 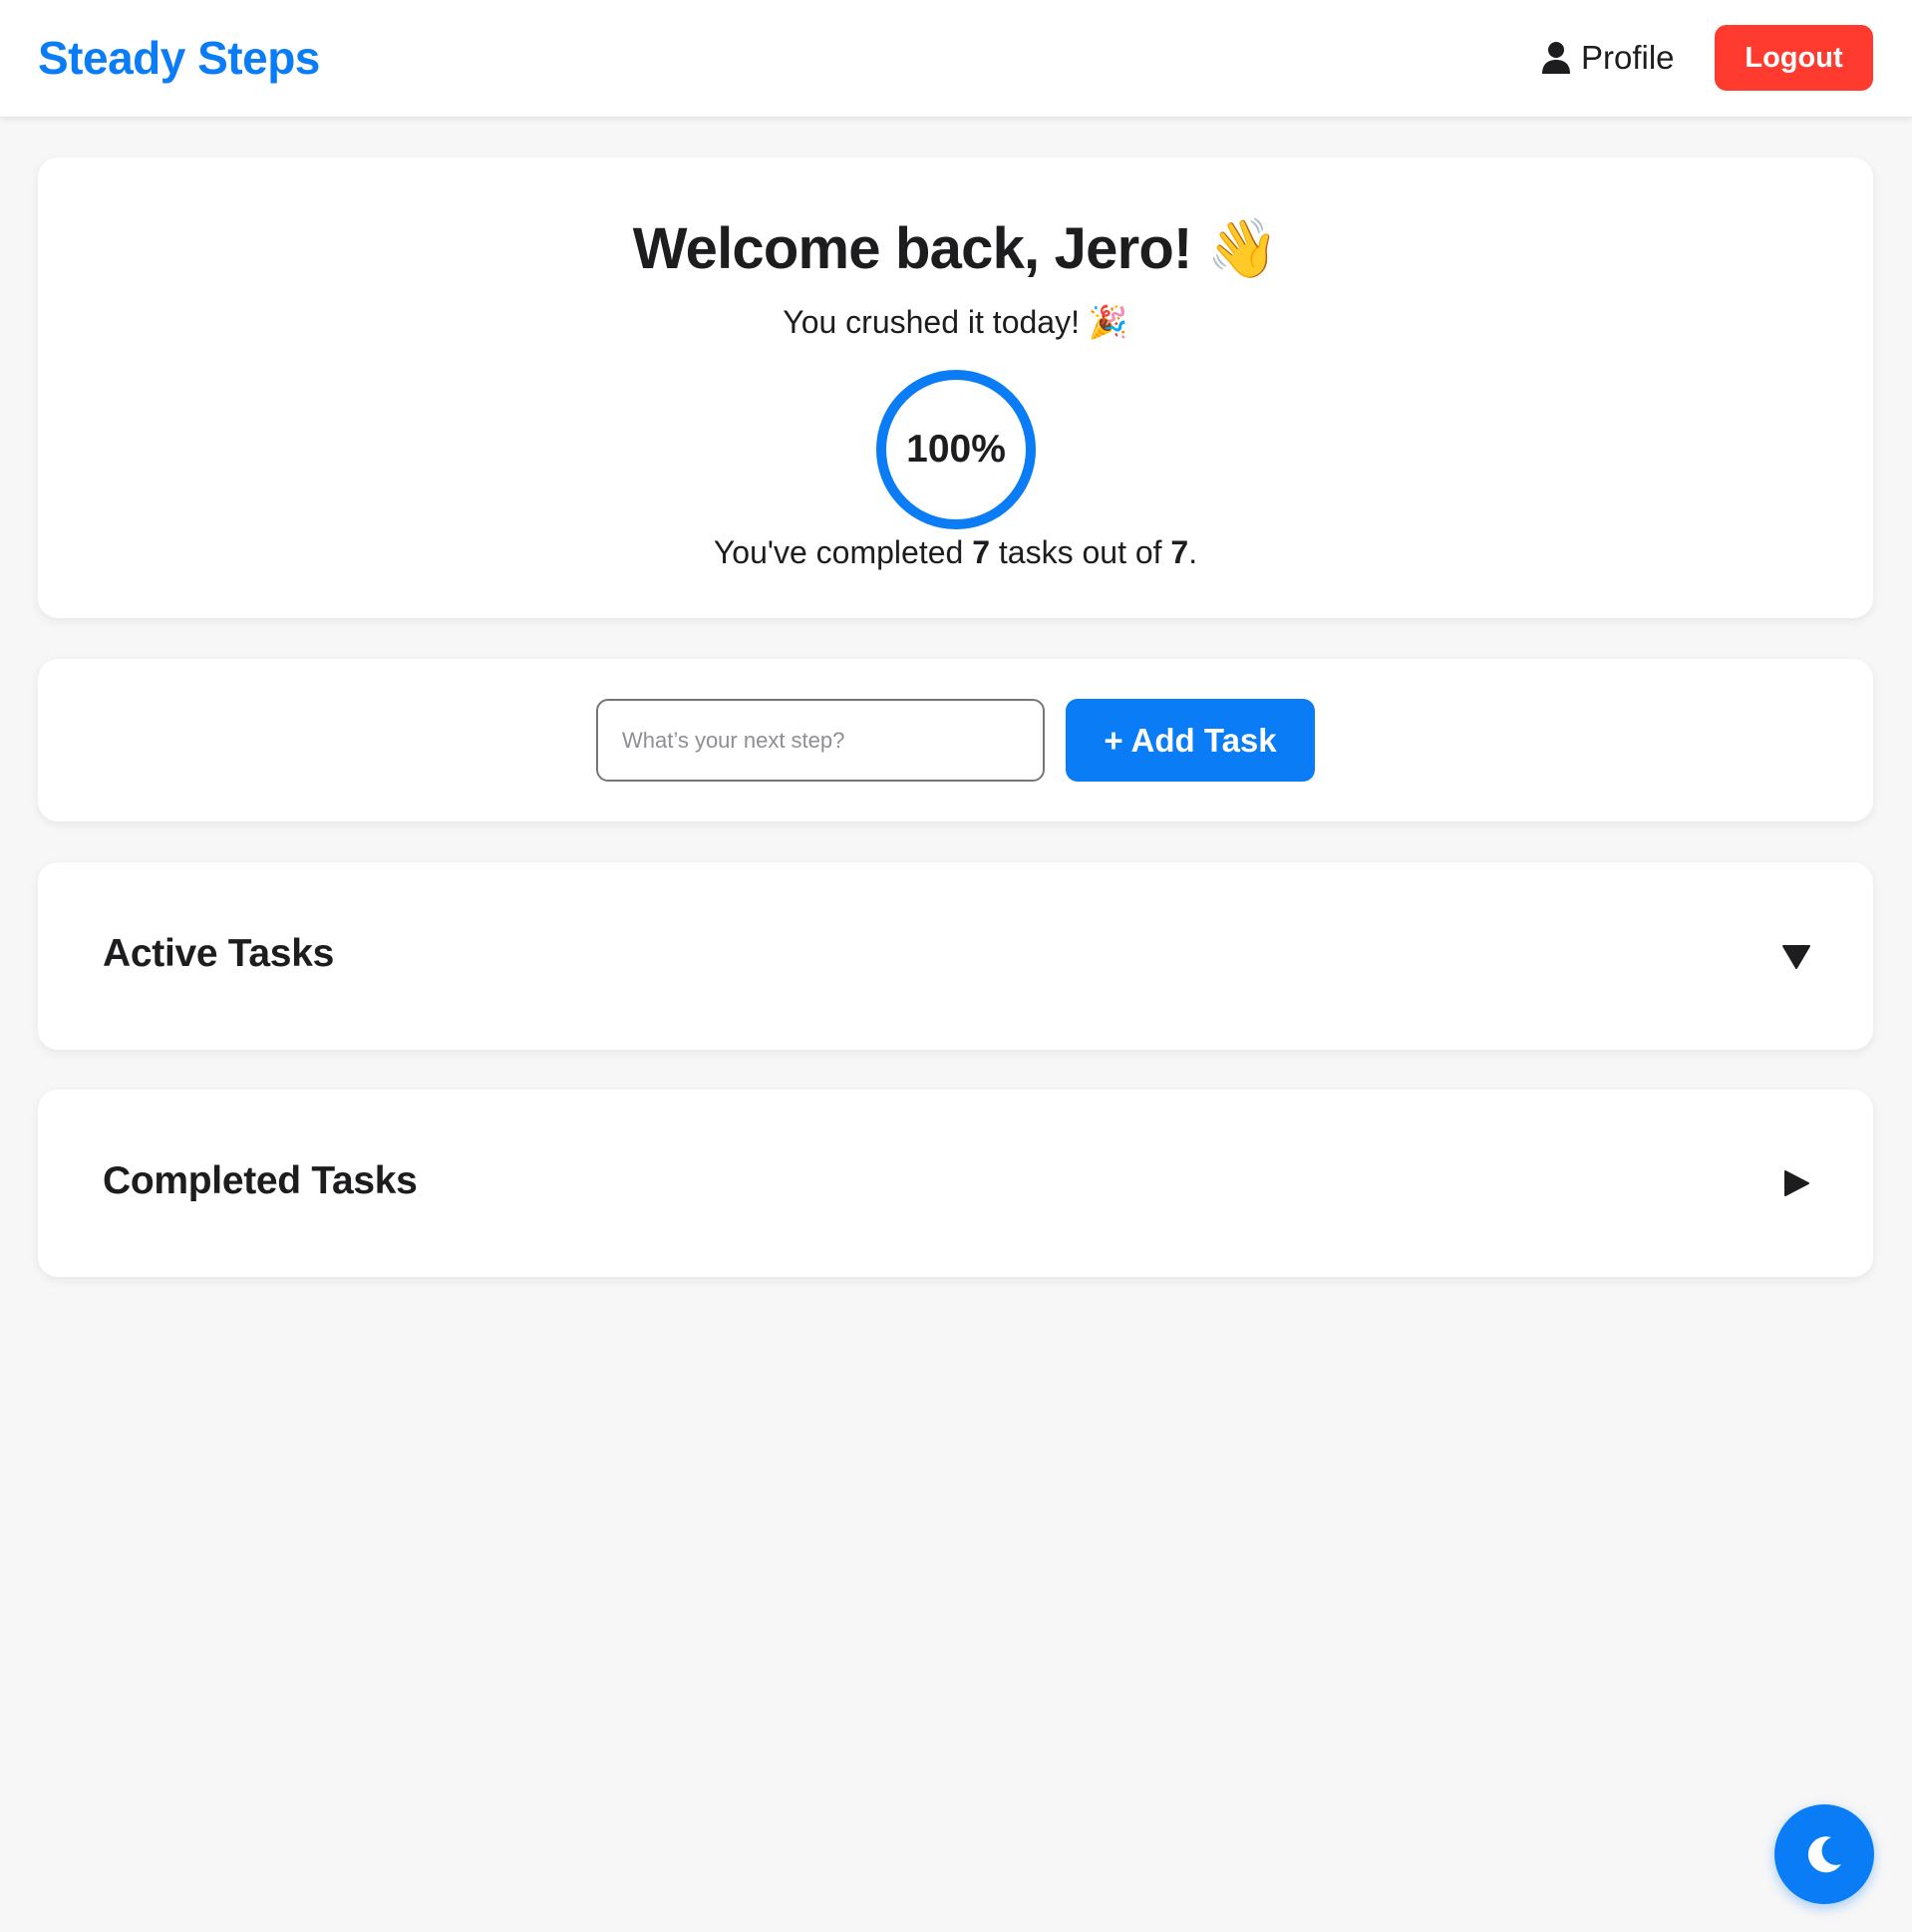 What do you see at coordinates (955, 1183) in the screenshot?
I see `completed-tasks-section: Completed Tasks` at bounding box center [955, 1183].